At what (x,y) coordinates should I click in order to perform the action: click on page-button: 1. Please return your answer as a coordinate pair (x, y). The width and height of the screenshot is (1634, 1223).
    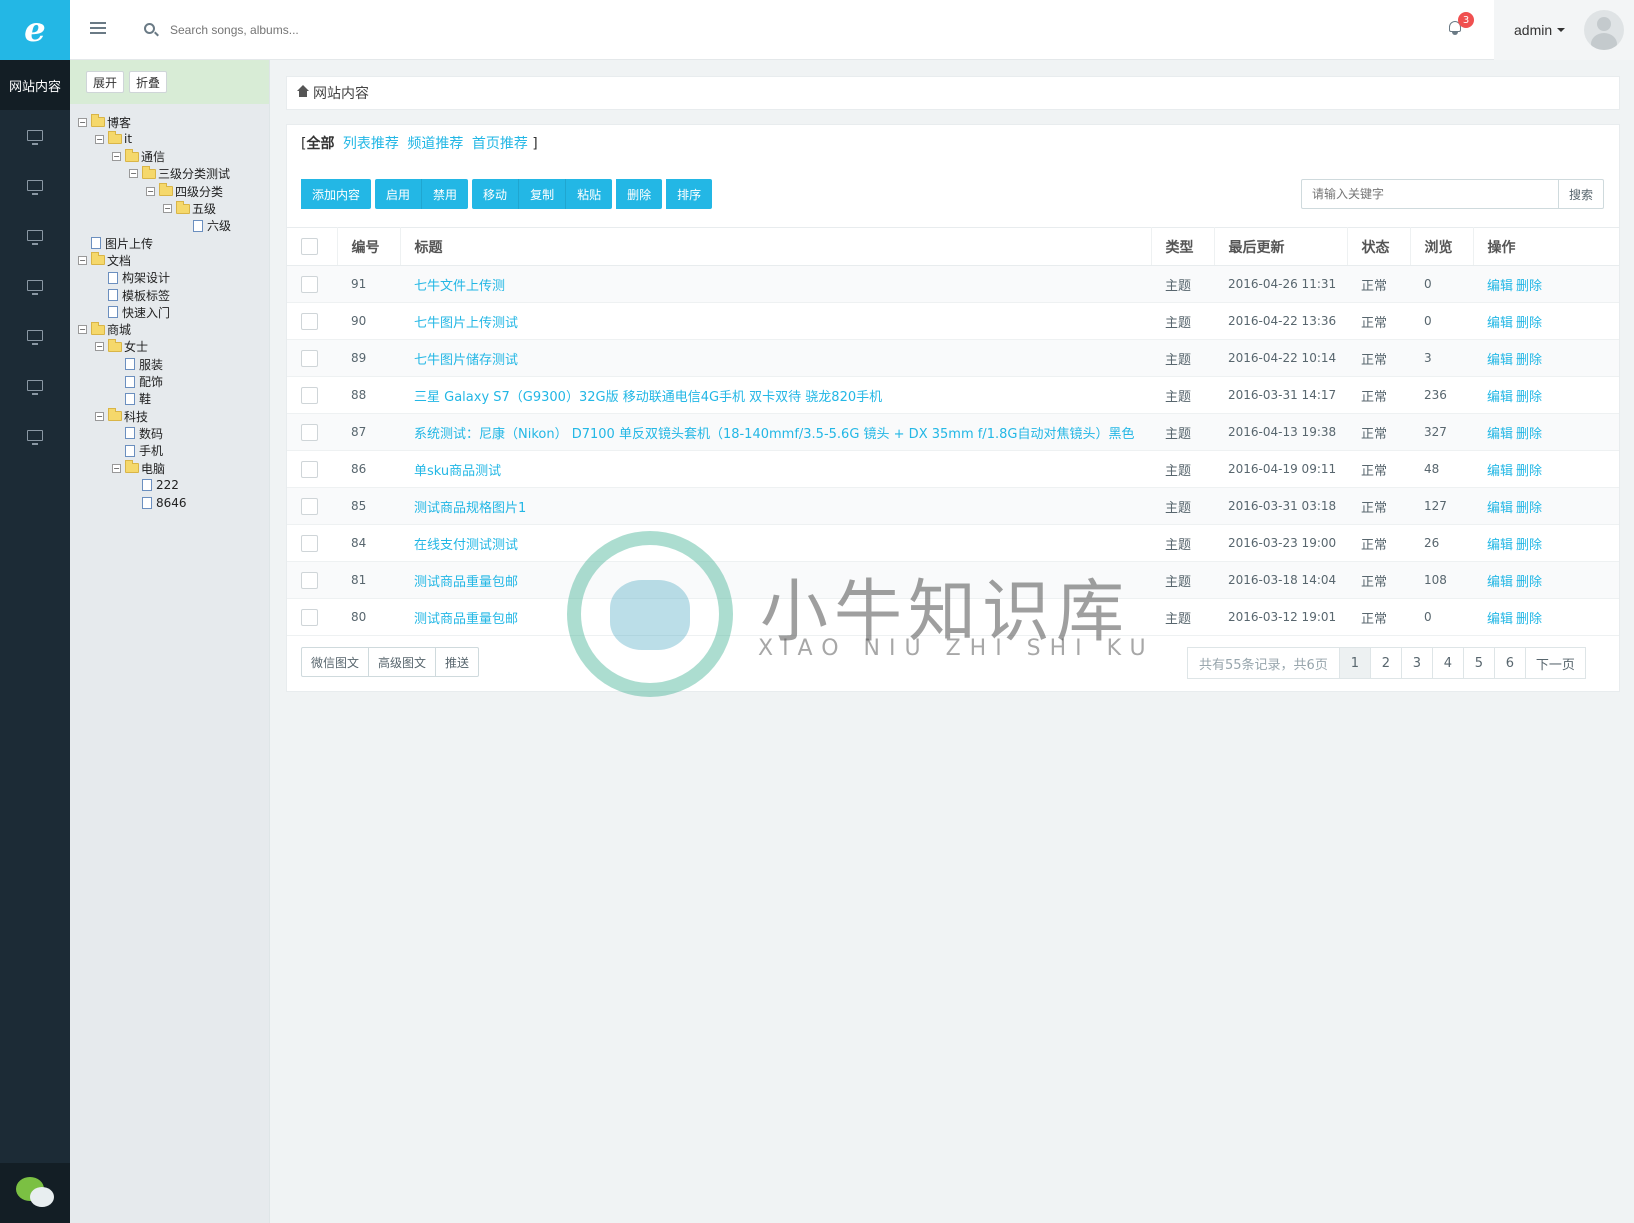
    Looking at the image, I should click on (1354, 663).